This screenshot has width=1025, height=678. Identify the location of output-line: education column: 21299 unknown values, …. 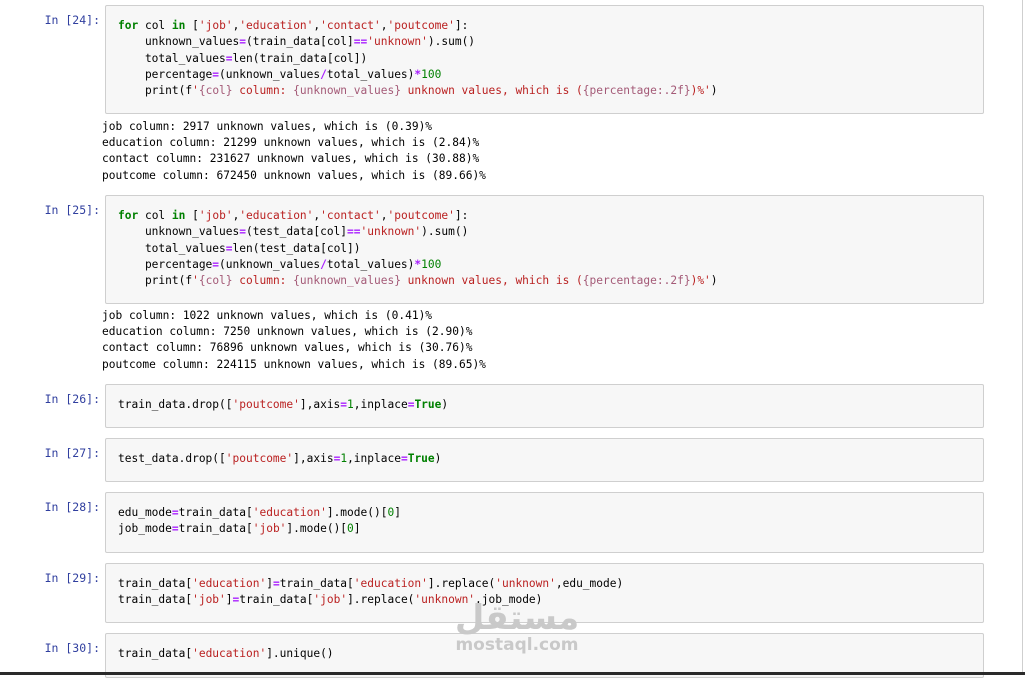
(291, 143).